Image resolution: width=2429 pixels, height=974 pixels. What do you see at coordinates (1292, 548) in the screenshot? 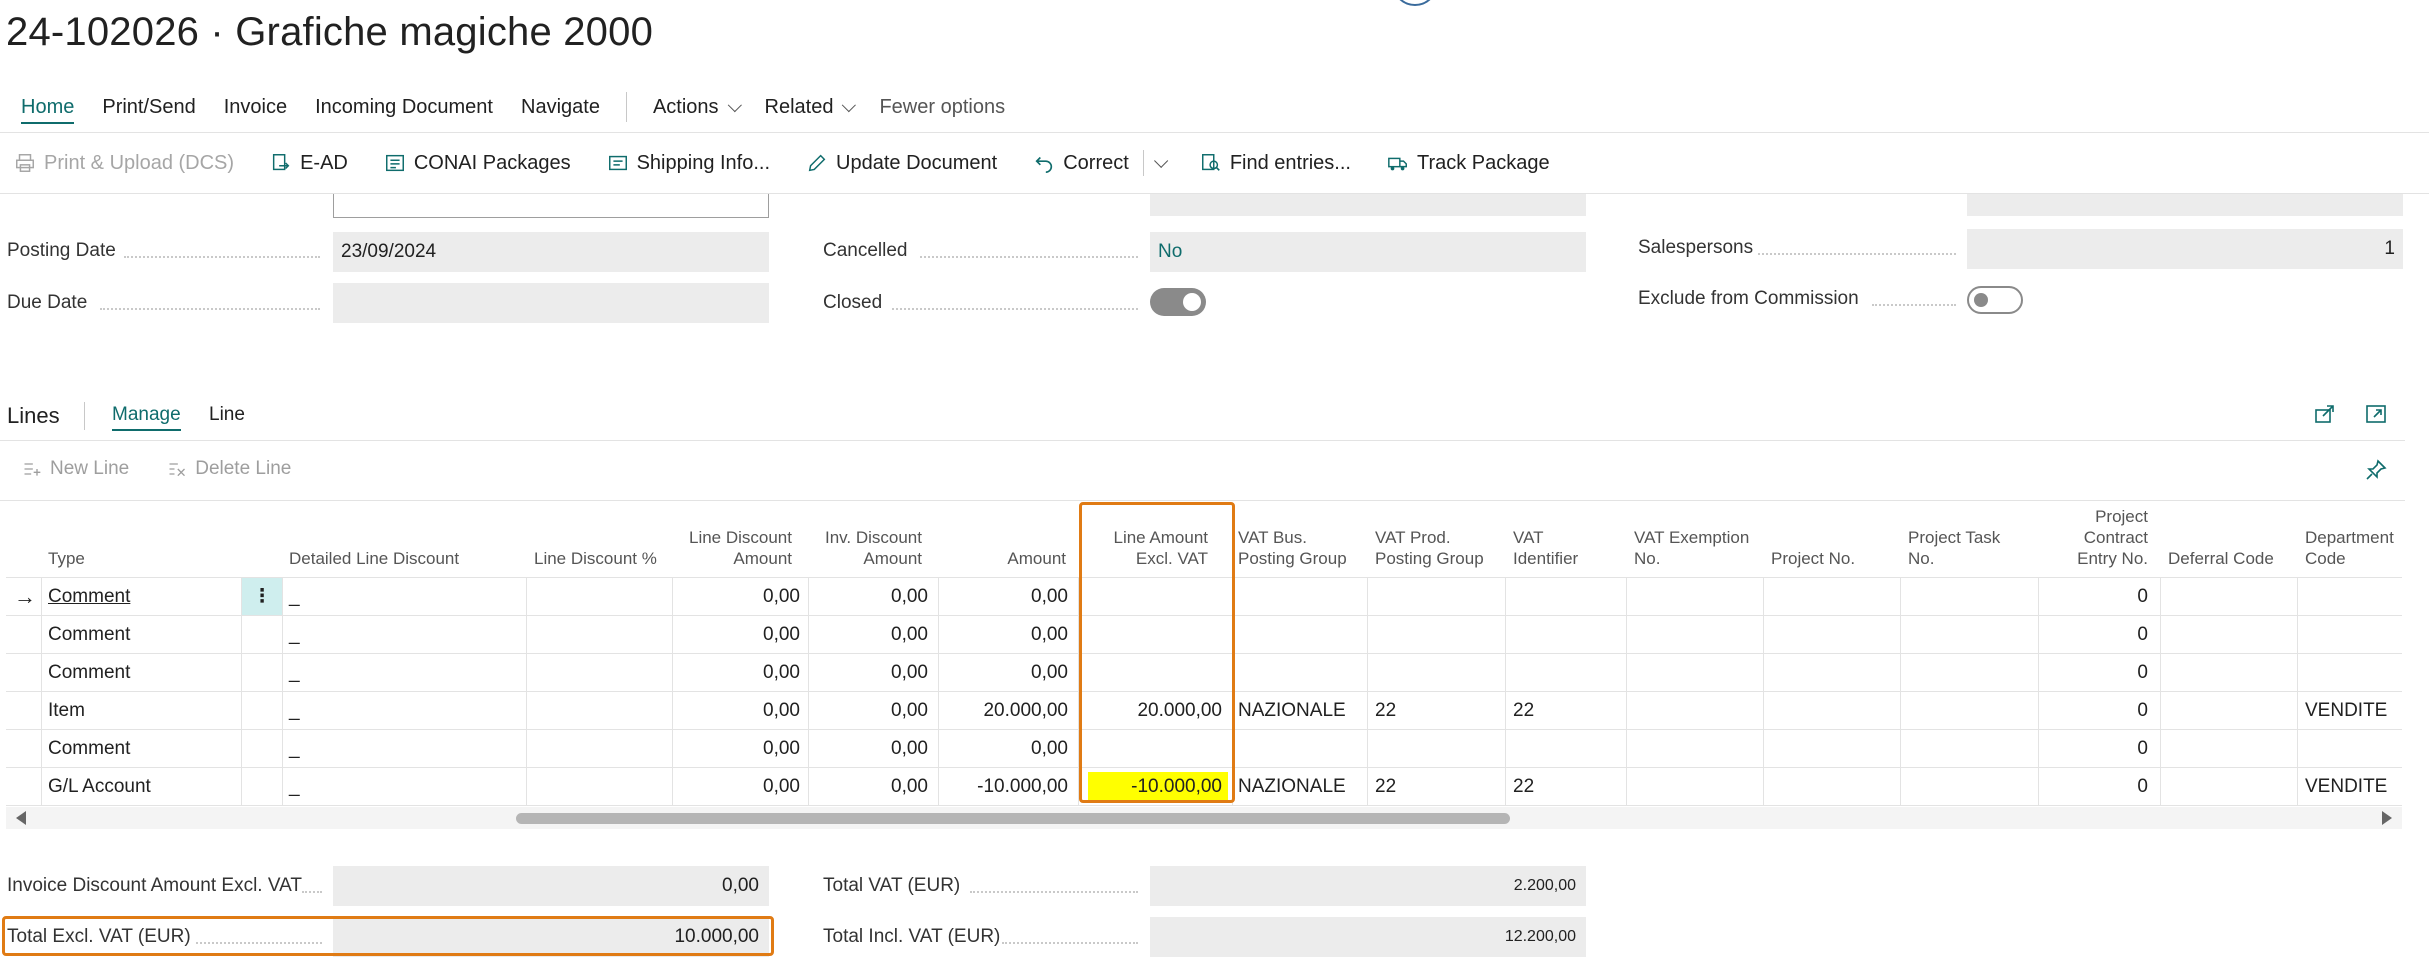
I see `col-vat-bus-posting-group: VAT Bus. Posting Group` at bounding box center [1292, 548].